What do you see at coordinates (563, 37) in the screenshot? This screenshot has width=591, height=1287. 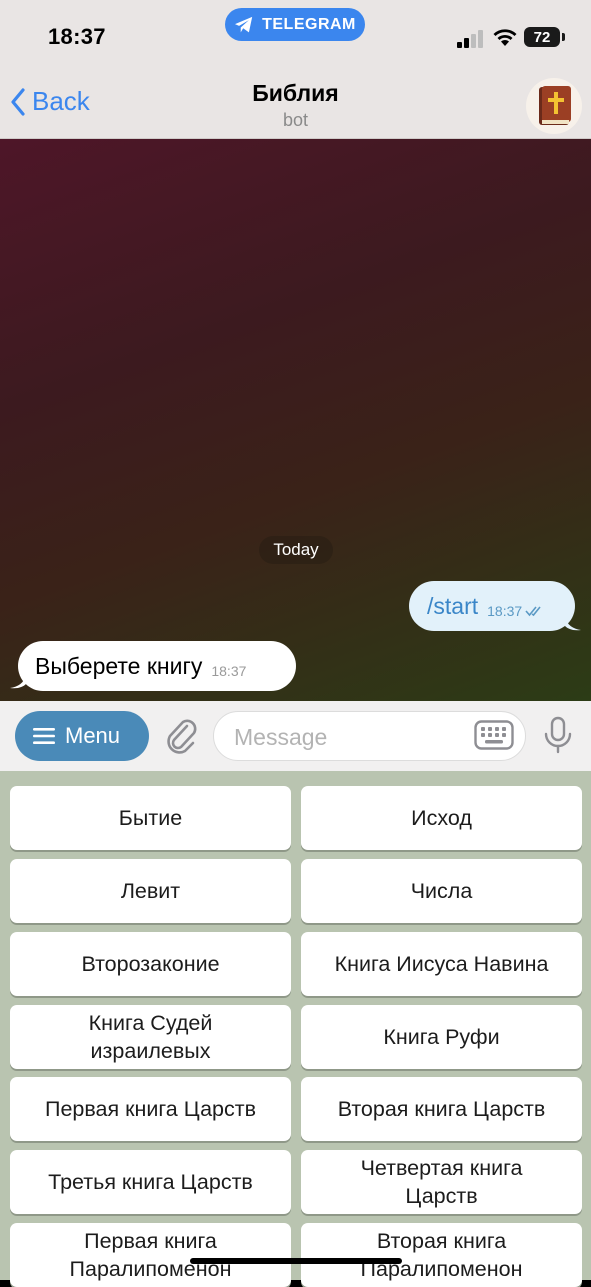 I see `battery-tip` at bounding box center [563, 37].